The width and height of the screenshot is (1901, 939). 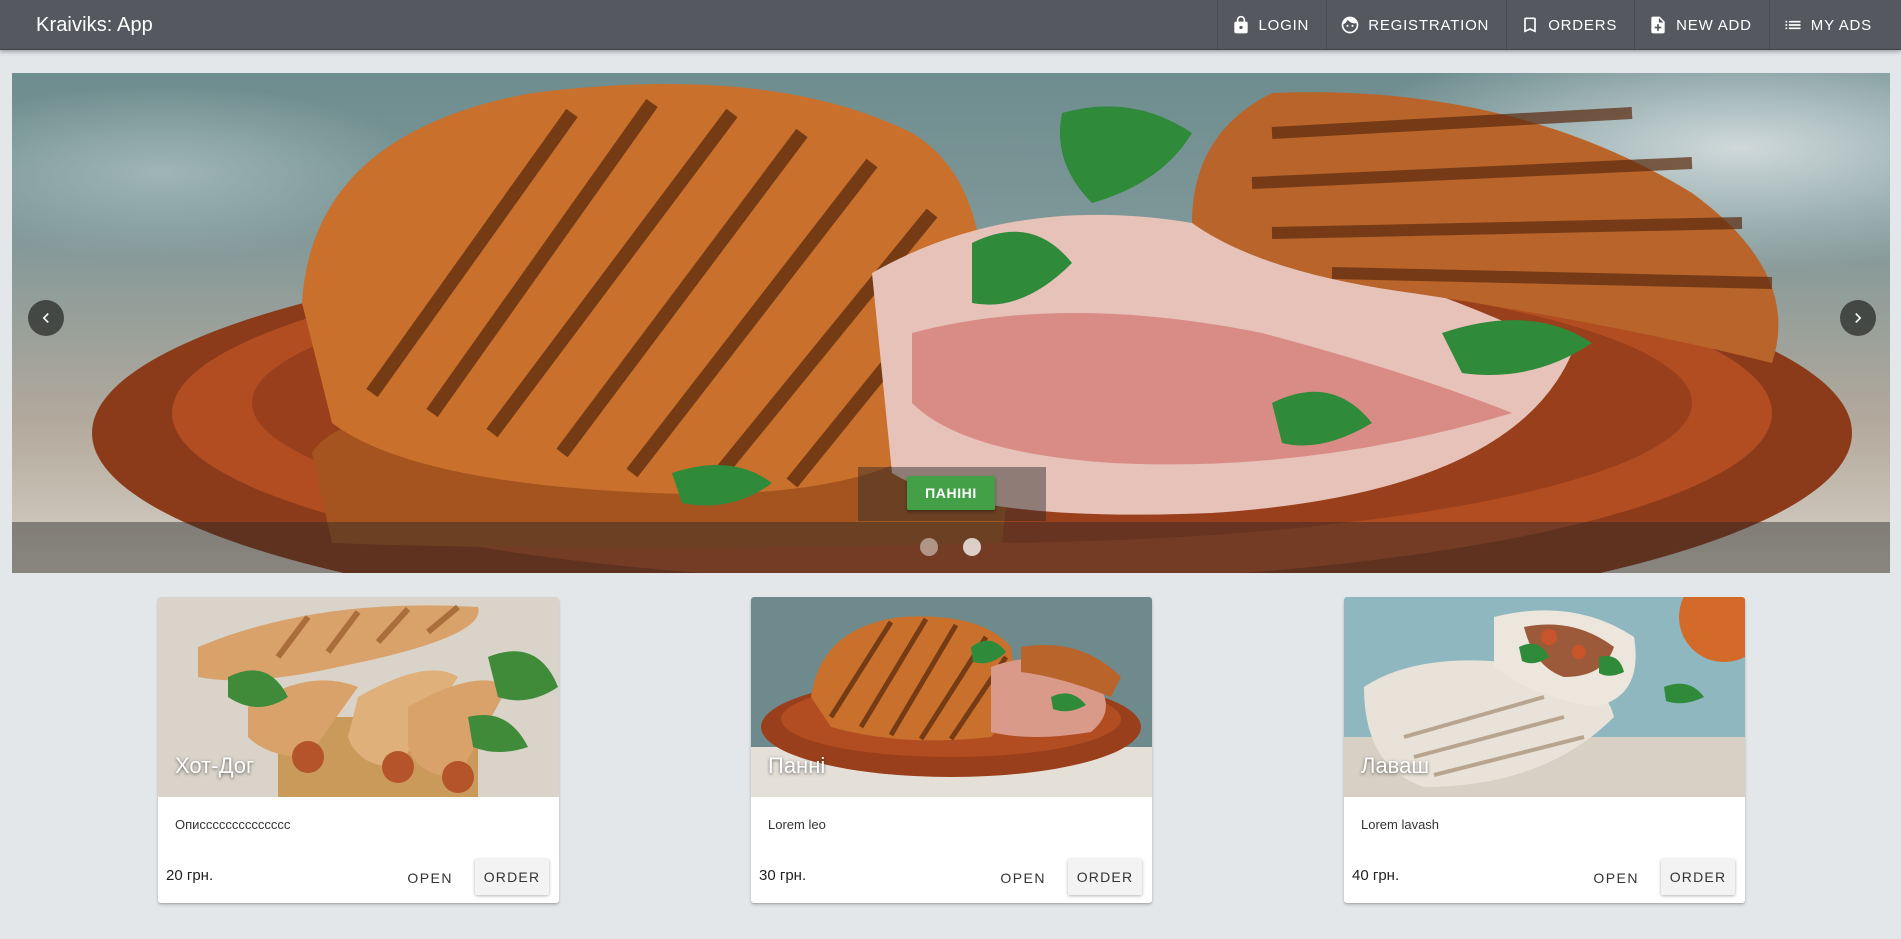 I want to click on card-title: Хот-Дог, so click(x=214, y=765).